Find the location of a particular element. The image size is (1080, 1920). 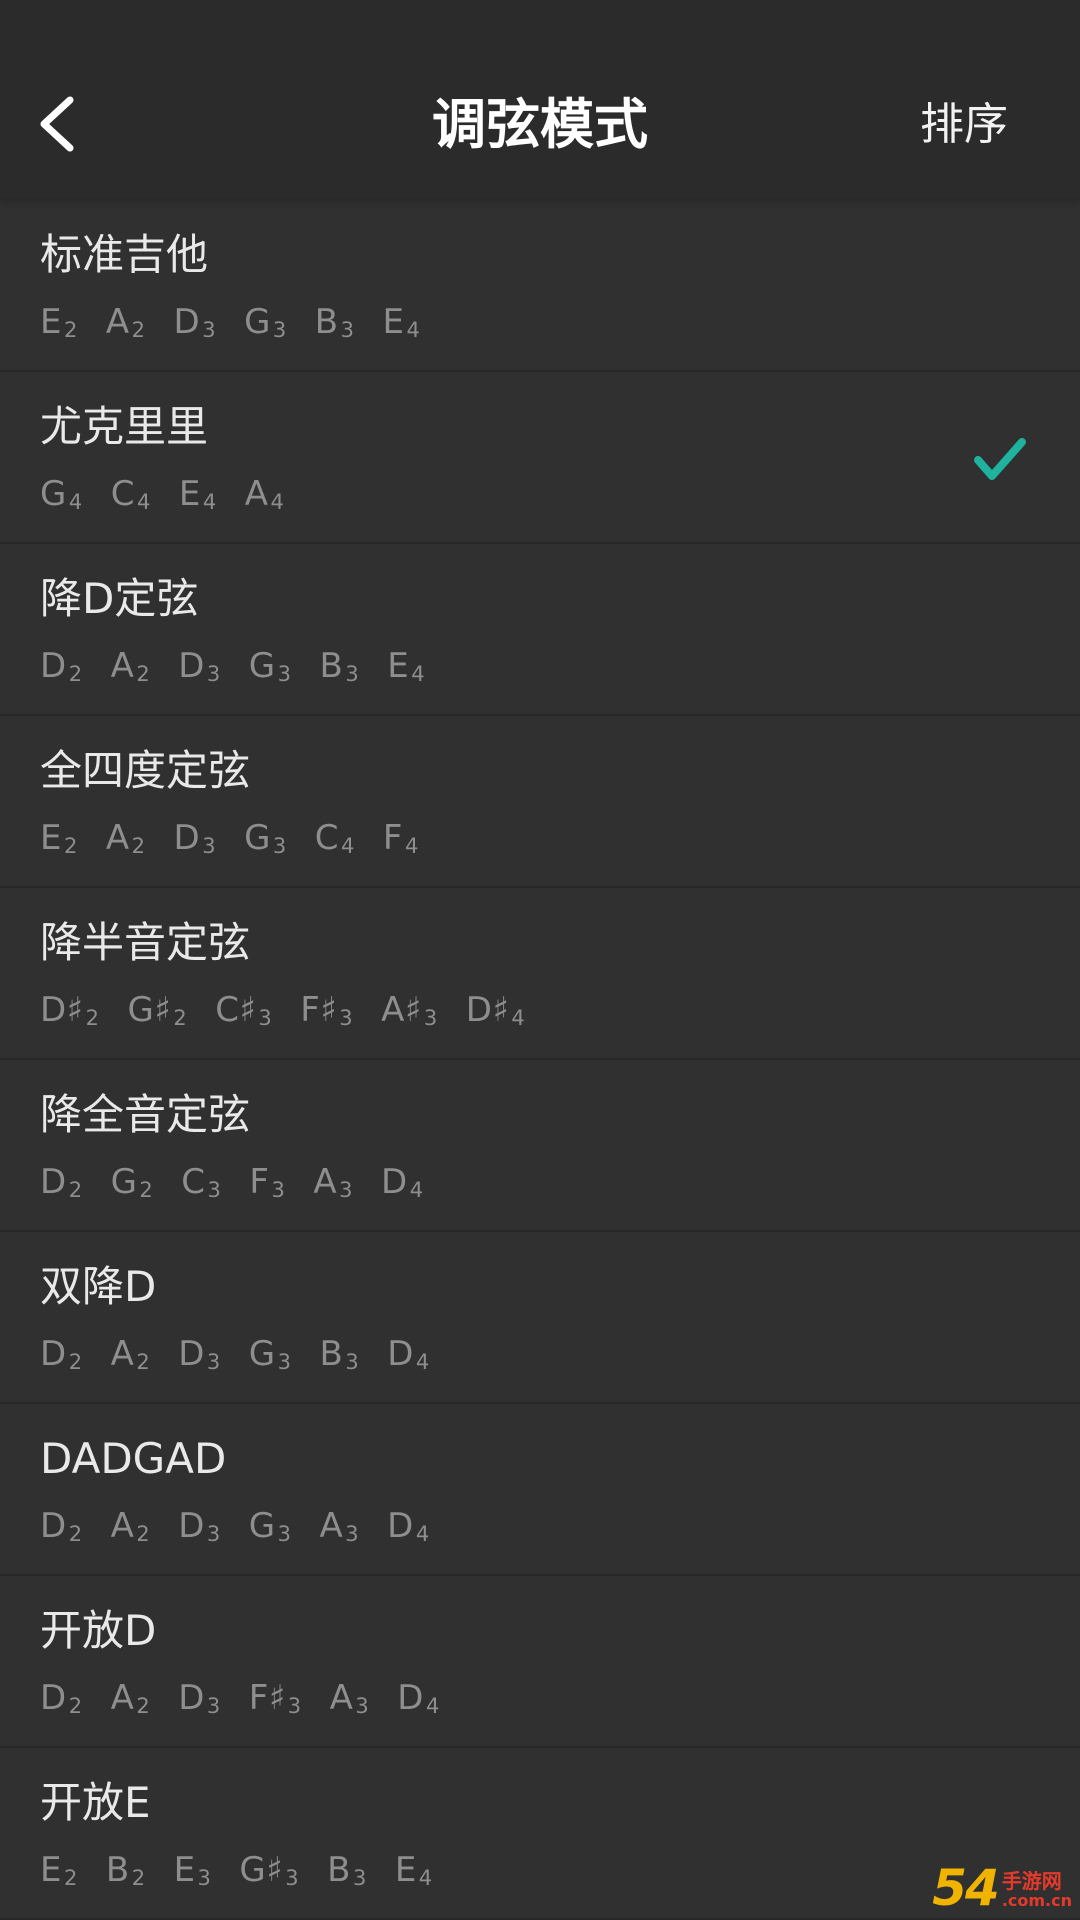

note-label: C♯3 is located at coordinates (243, 1014).